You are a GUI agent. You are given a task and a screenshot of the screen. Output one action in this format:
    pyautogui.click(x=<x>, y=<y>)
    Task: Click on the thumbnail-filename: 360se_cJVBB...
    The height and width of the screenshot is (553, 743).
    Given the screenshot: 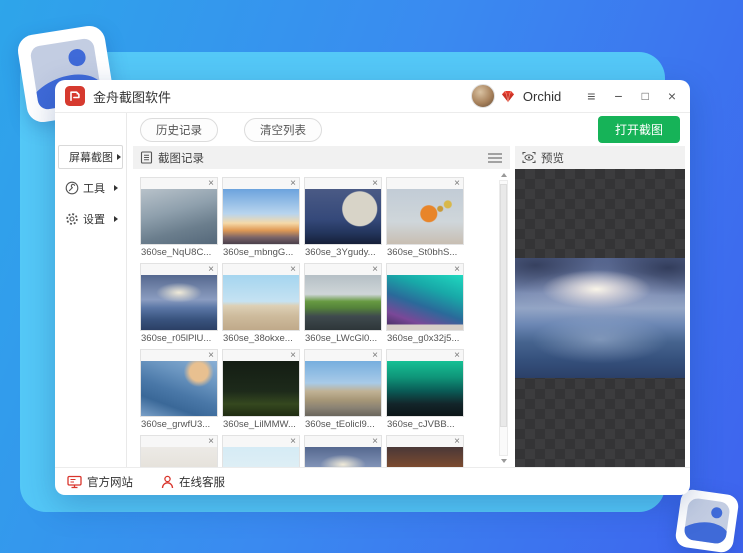 What is the action you would take?
    pyautogui.click(x=421, y=424)
    